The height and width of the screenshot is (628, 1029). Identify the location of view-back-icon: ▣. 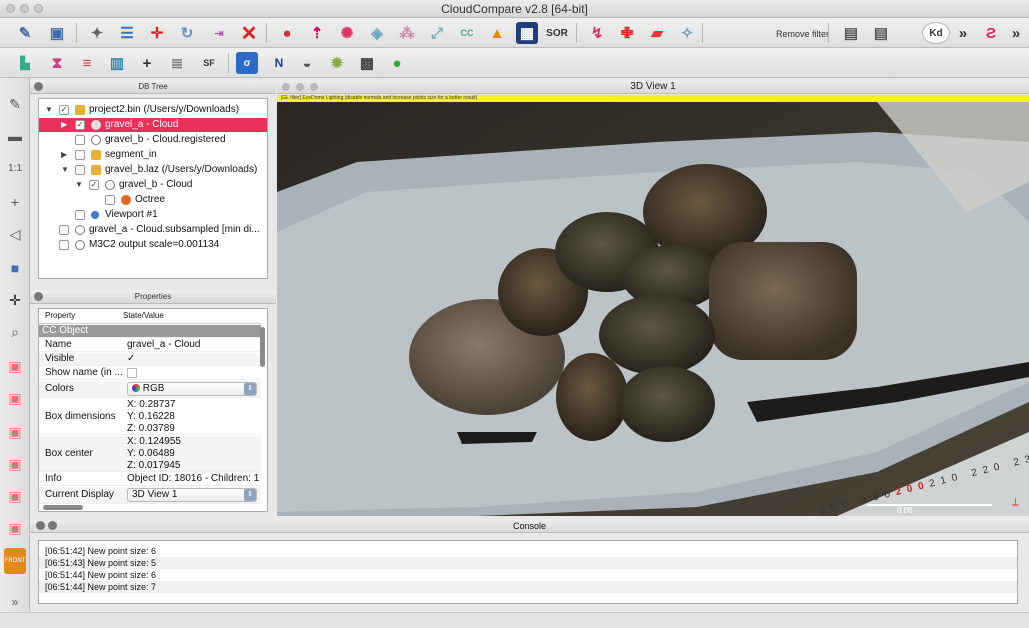
(15, 464).